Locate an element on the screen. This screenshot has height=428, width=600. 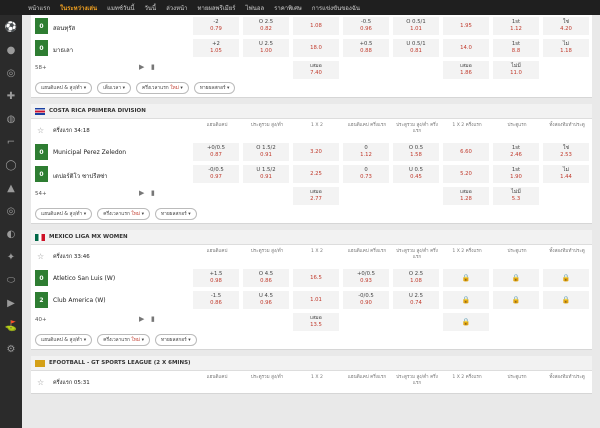
volleyball-icon: ◍ is located at coordinates (11, 120).